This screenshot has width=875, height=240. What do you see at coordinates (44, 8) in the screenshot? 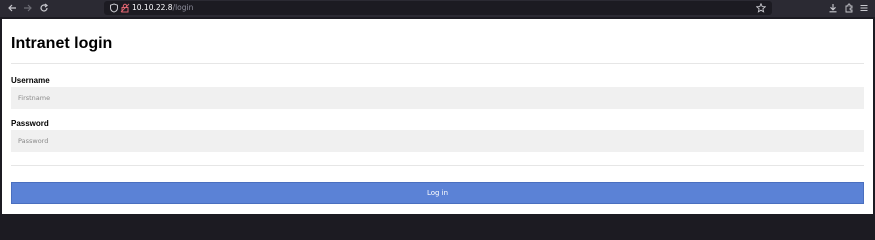
I see `reload-icon` at bounding box center [44, 8].